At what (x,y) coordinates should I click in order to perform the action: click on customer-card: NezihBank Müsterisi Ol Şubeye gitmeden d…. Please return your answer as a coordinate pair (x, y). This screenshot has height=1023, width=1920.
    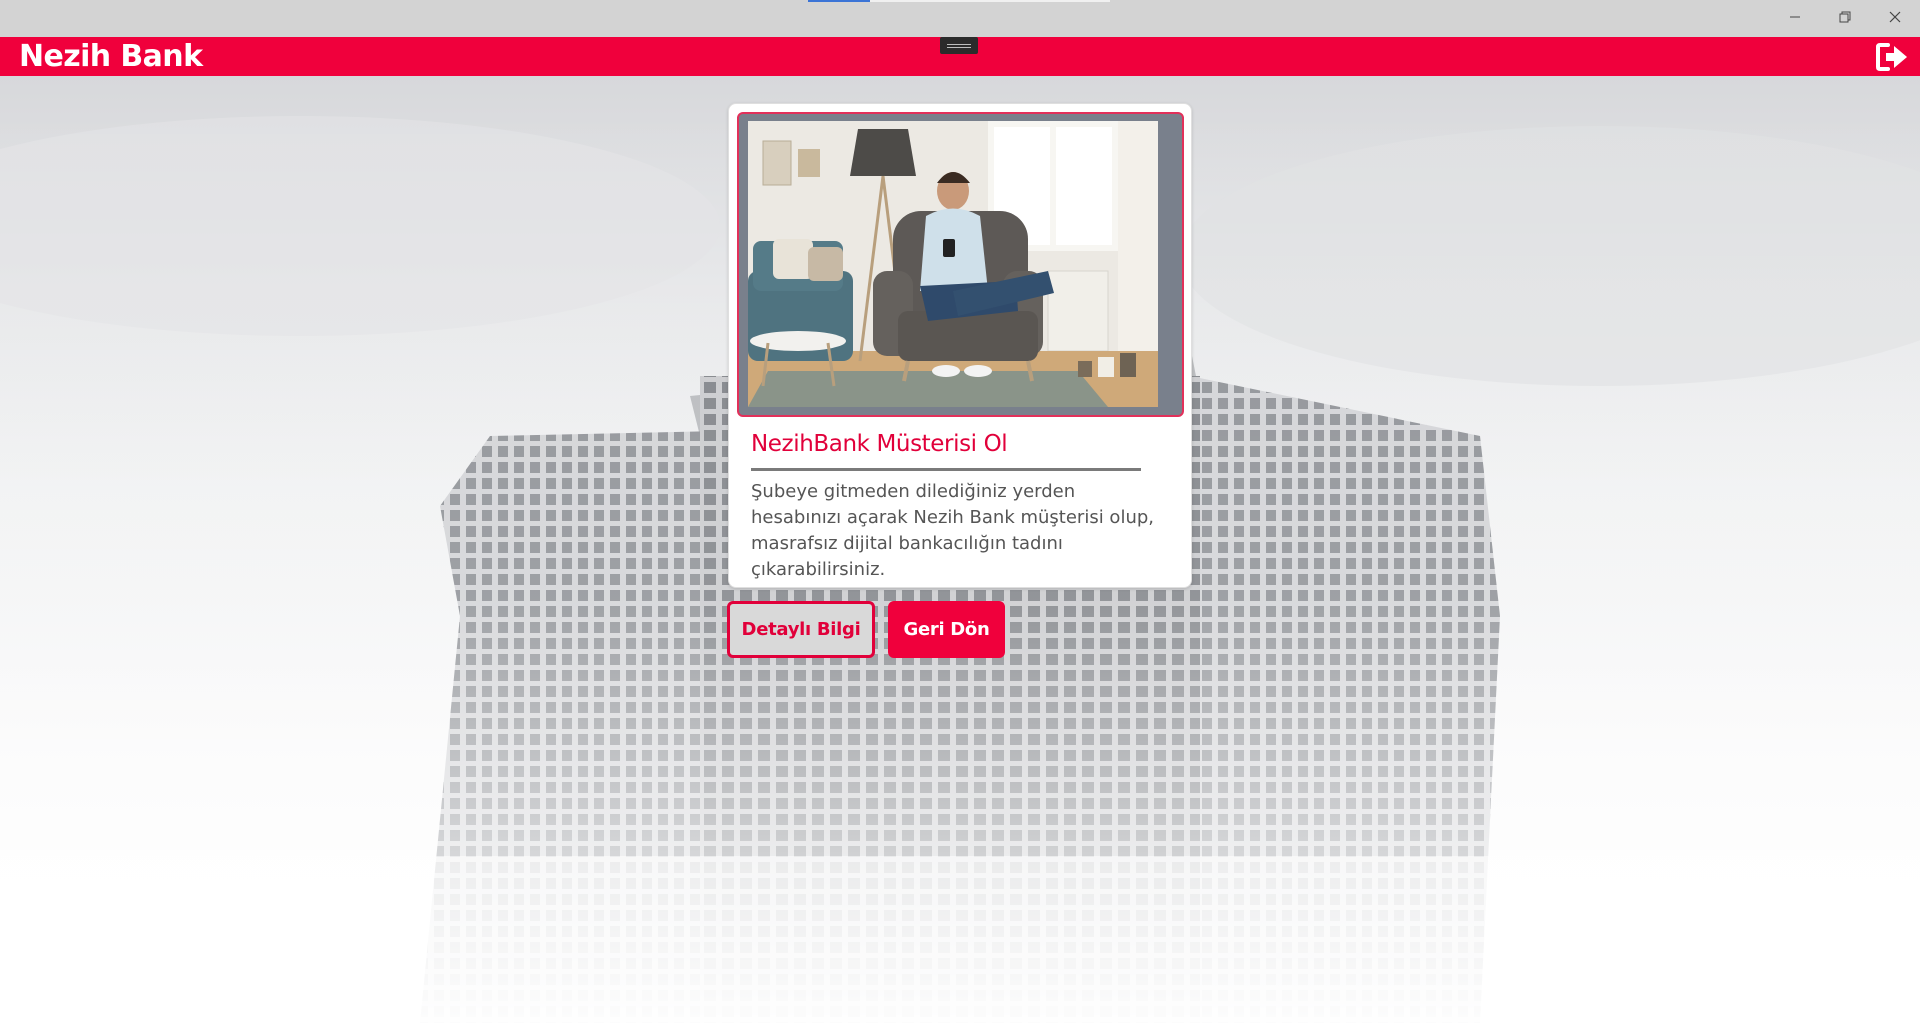
    Looking at the image, I should click on (960, 345).